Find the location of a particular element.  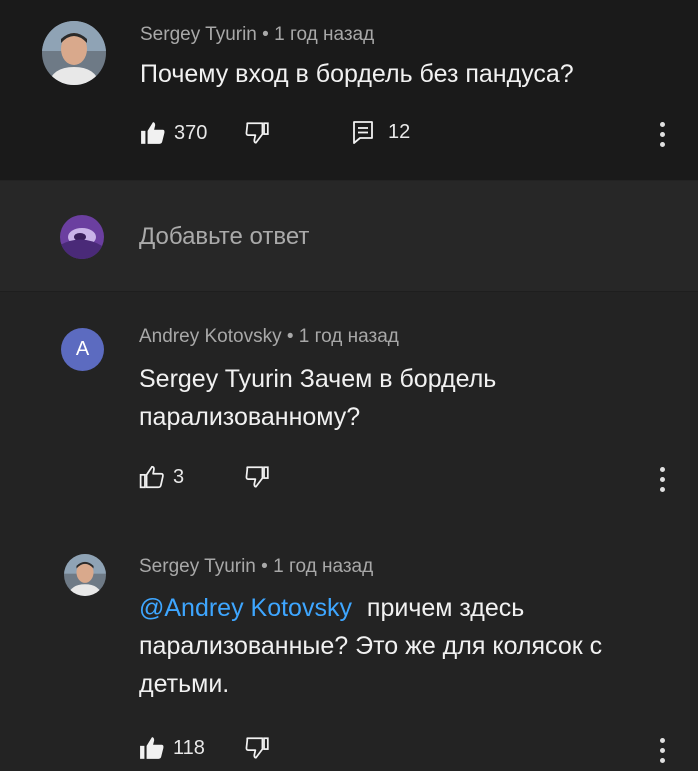

avatar: A is located at coordinates (82, 349).